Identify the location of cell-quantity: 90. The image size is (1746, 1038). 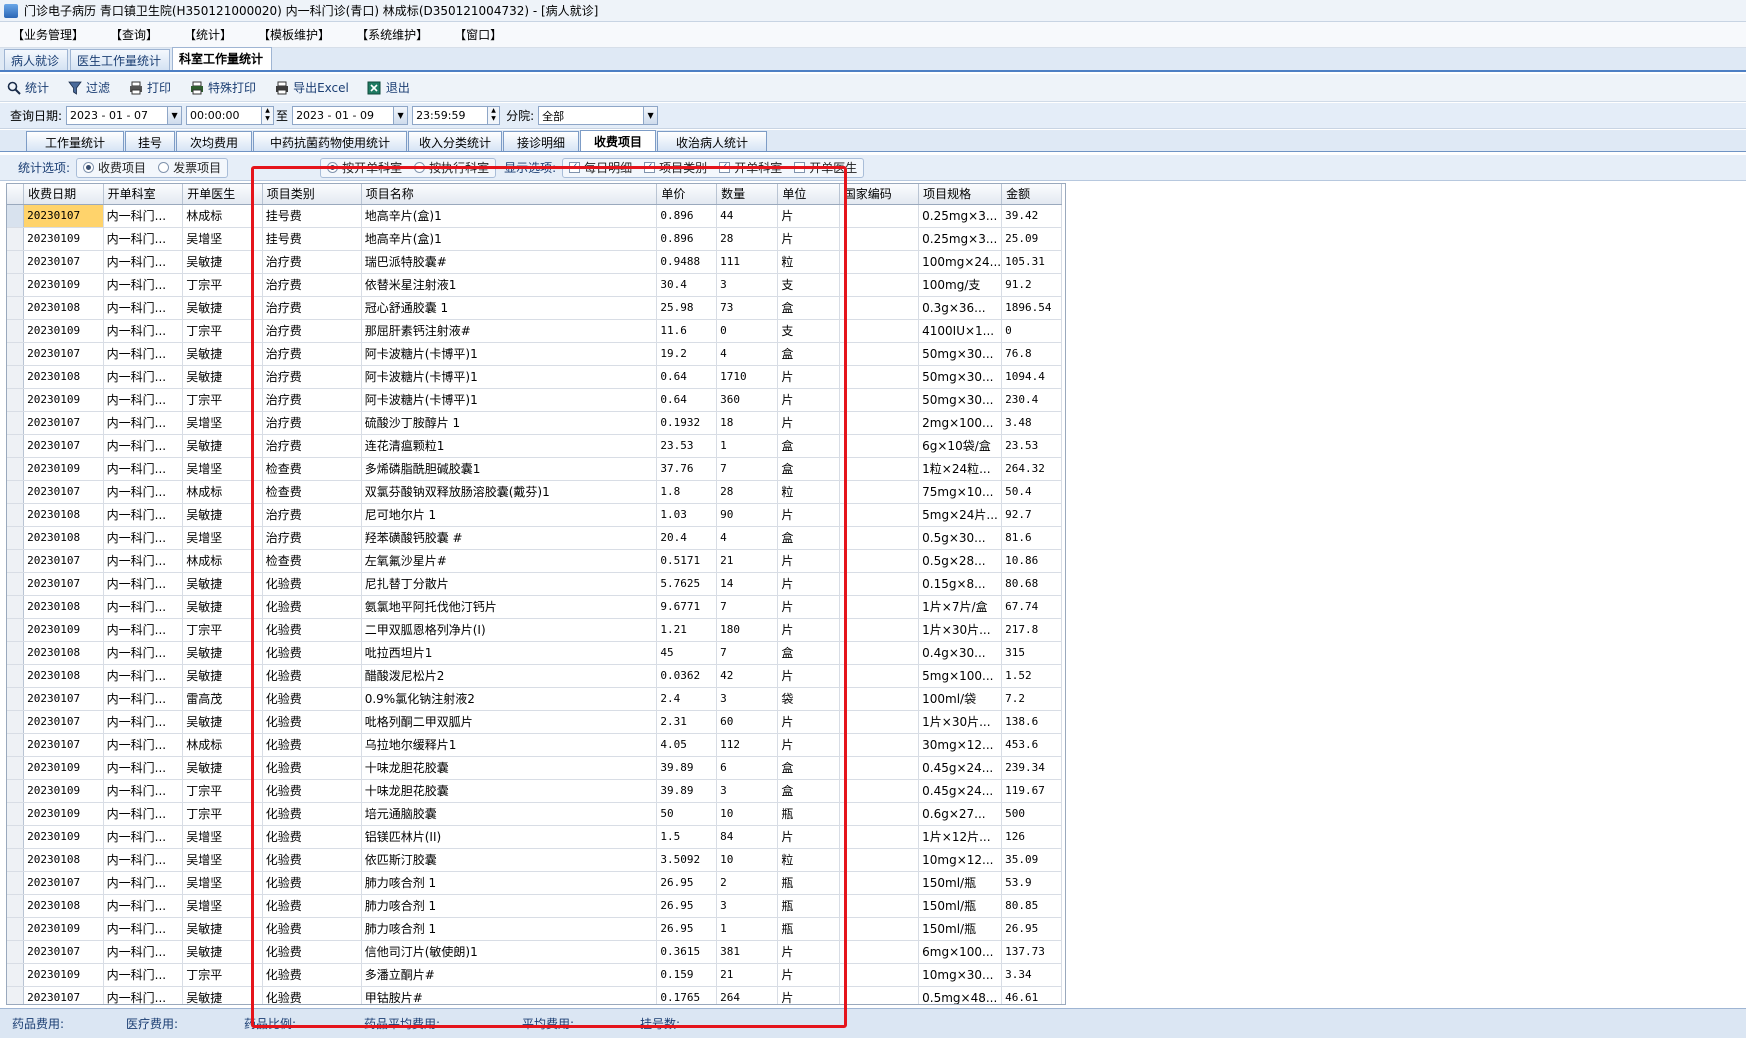
(747, 515).